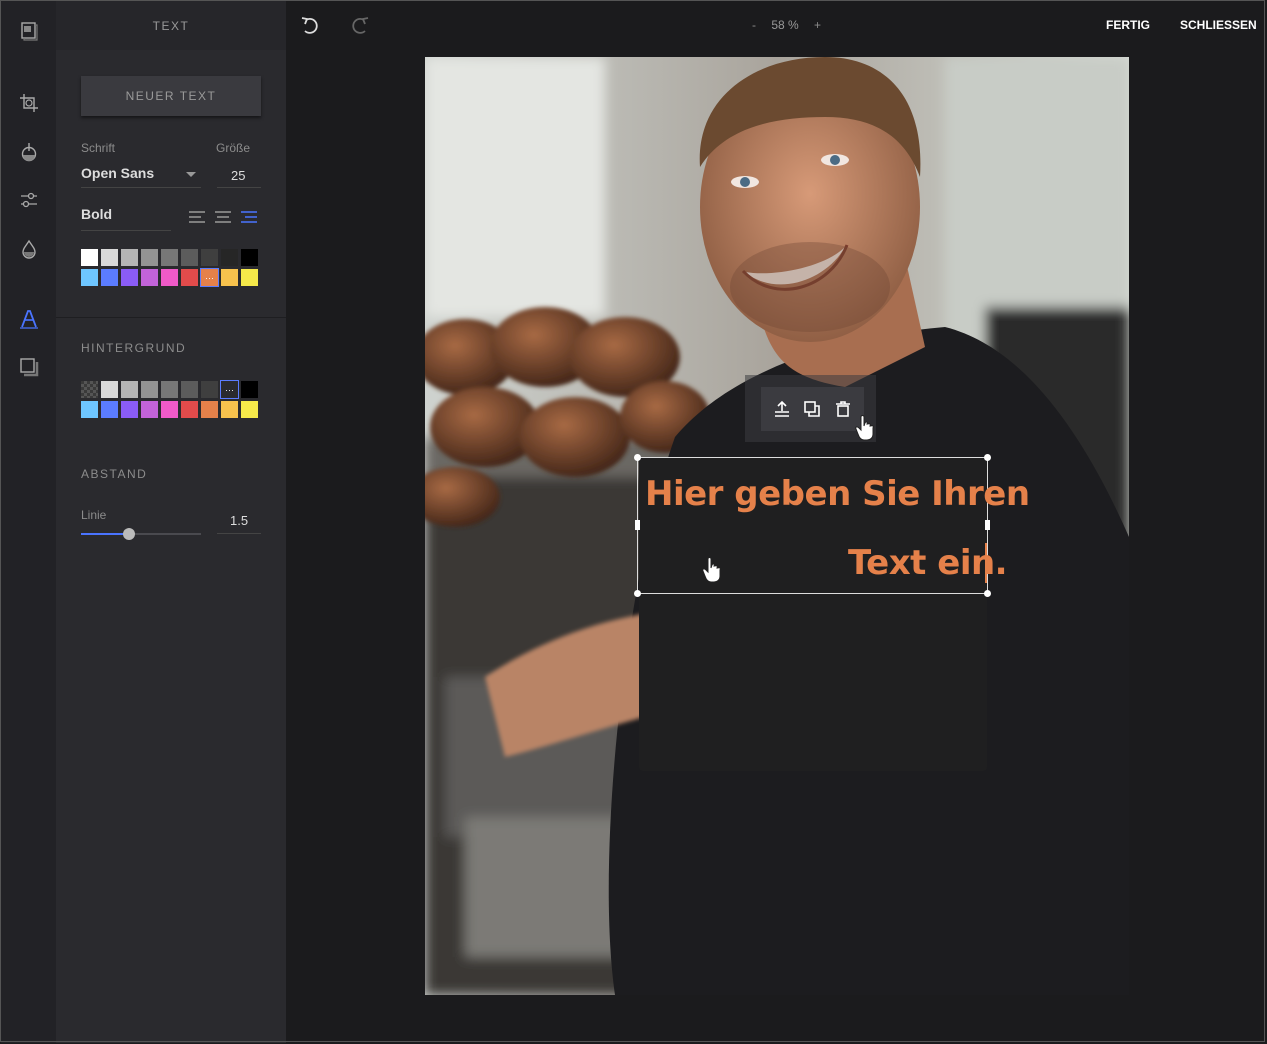 The image size is (1267, 1044). What do you see at coordinates (754, 25) in the screenshot?
I see `zoom-out-button: -` at bounding box center [754, 25].